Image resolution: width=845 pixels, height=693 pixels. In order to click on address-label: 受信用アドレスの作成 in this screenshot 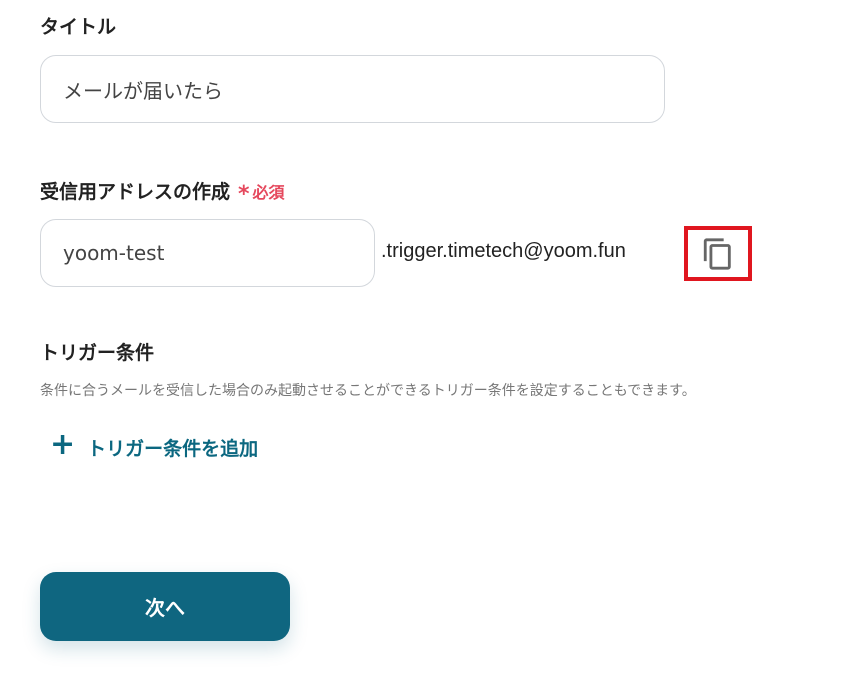, I will do `click(135, 192)`.